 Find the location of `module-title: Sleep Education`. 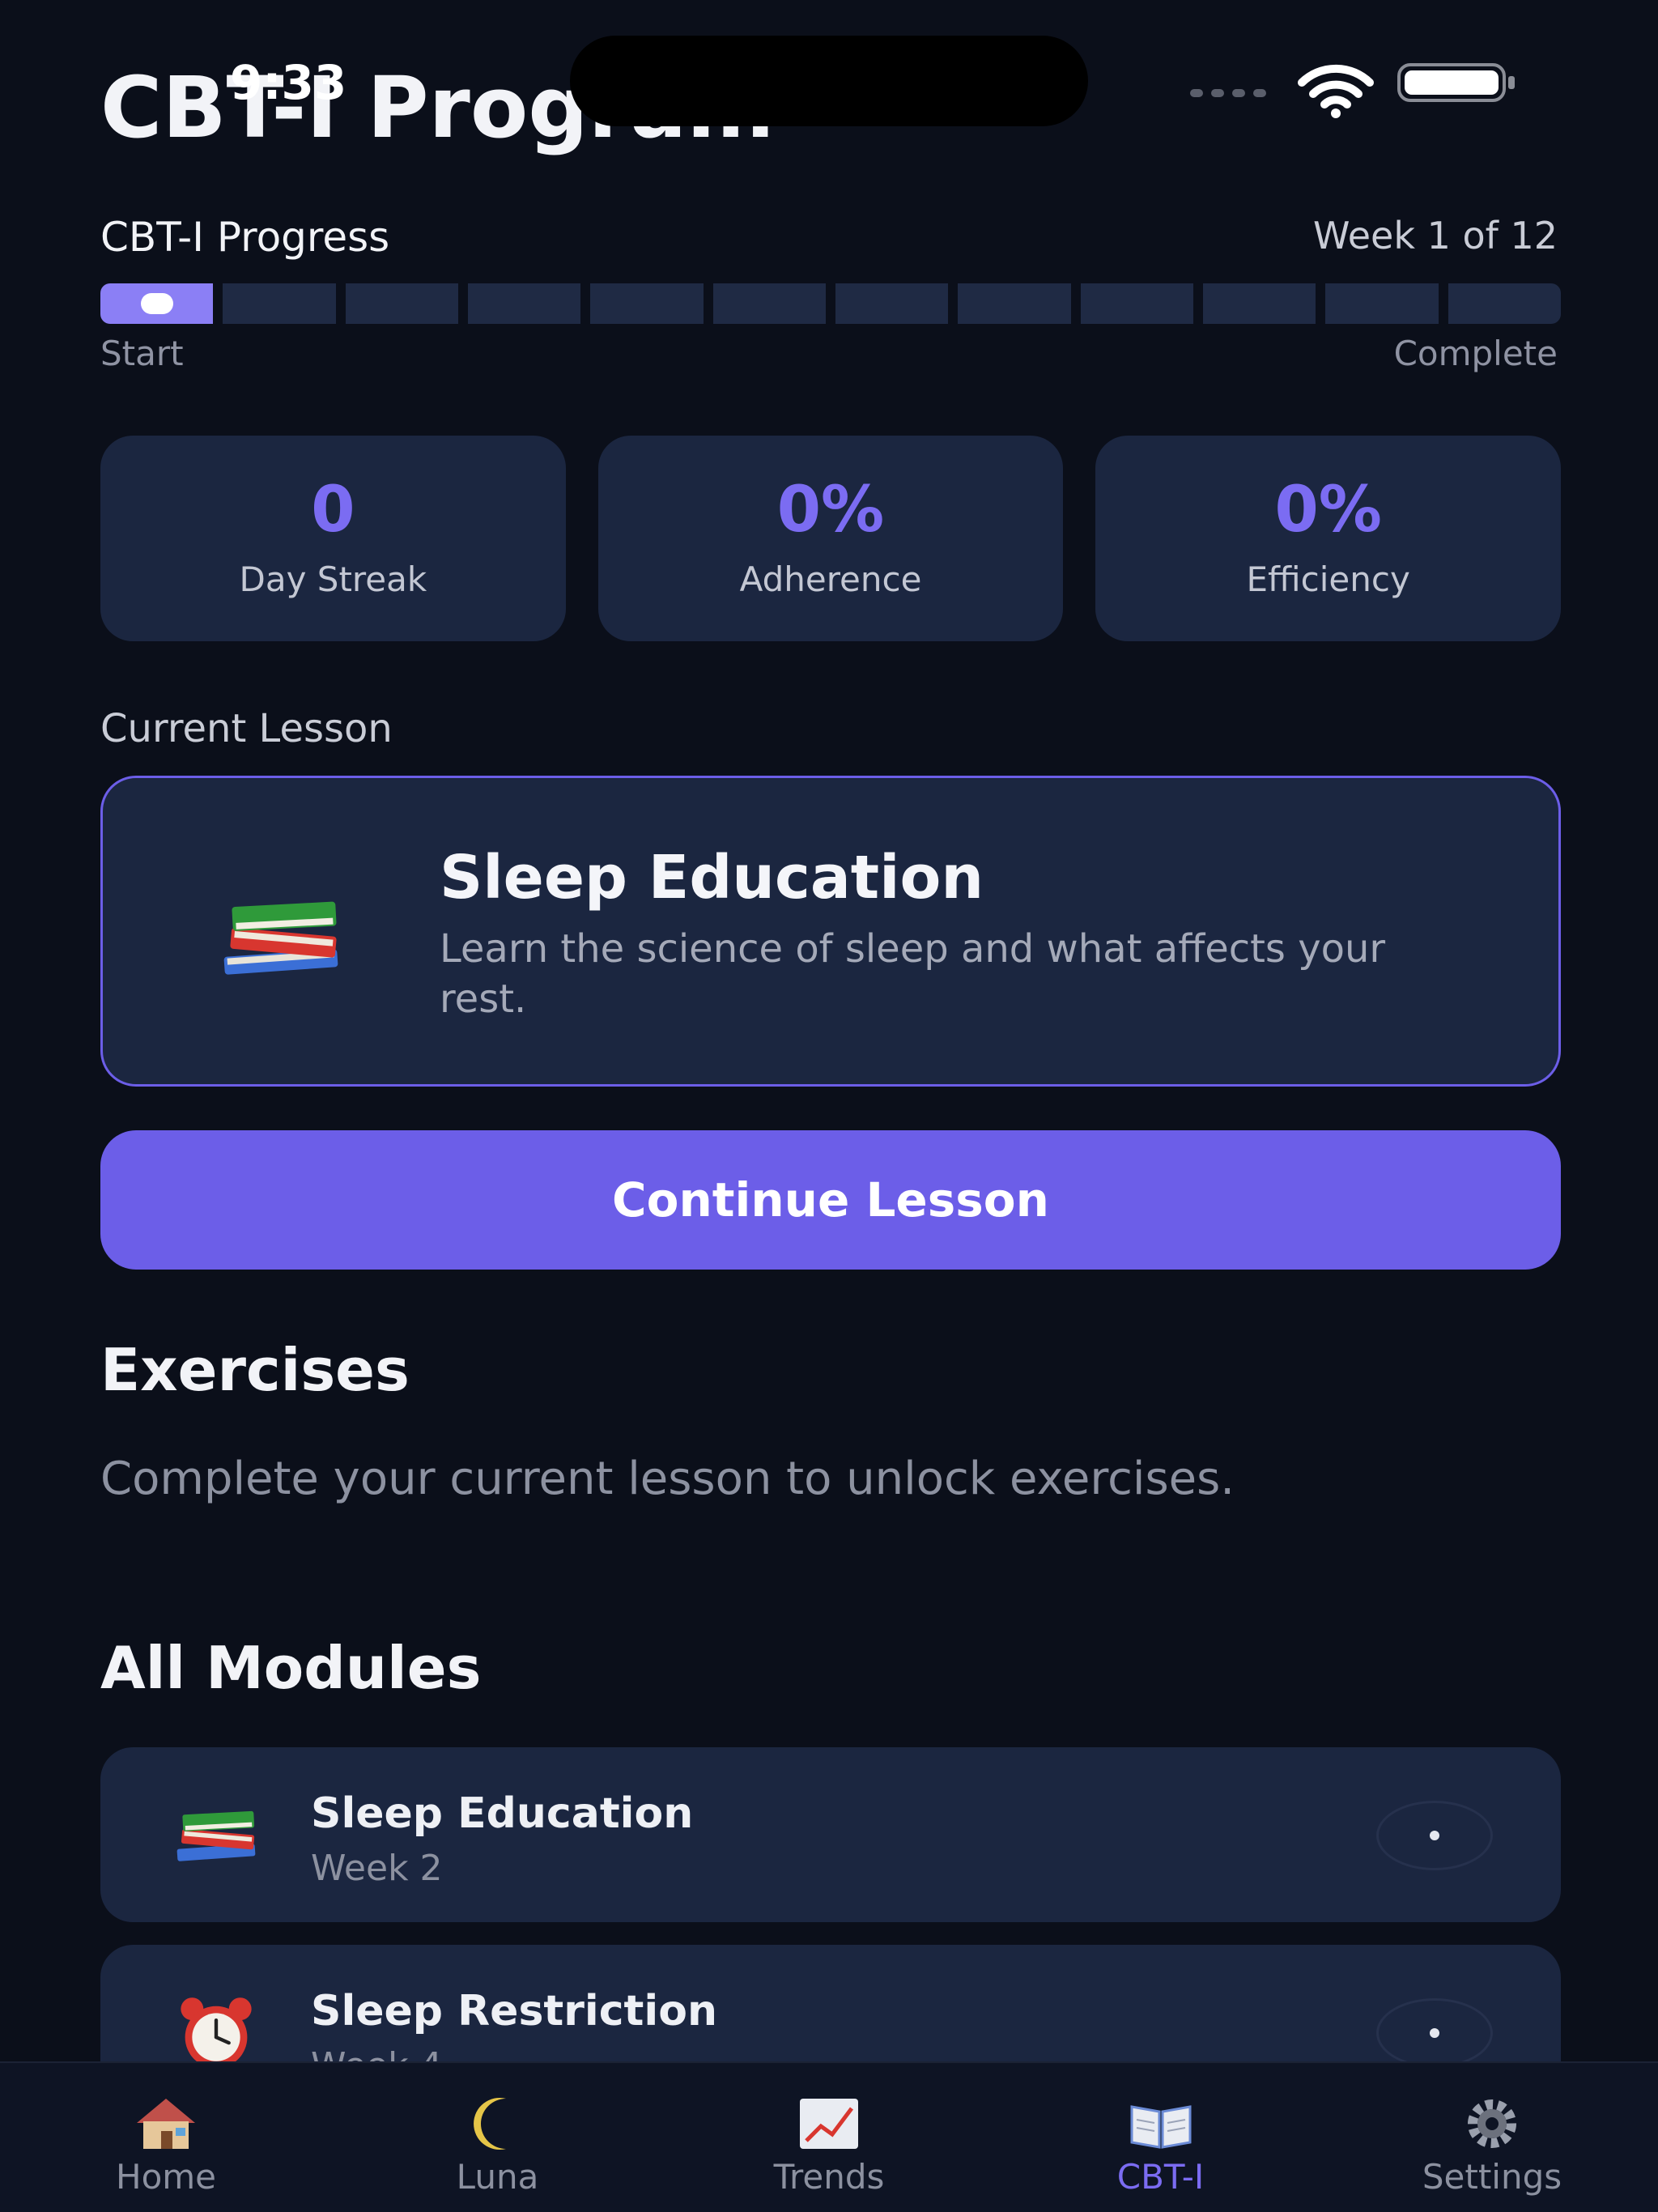

module-title: Sleep Education is located at coordinates (502, 1813).